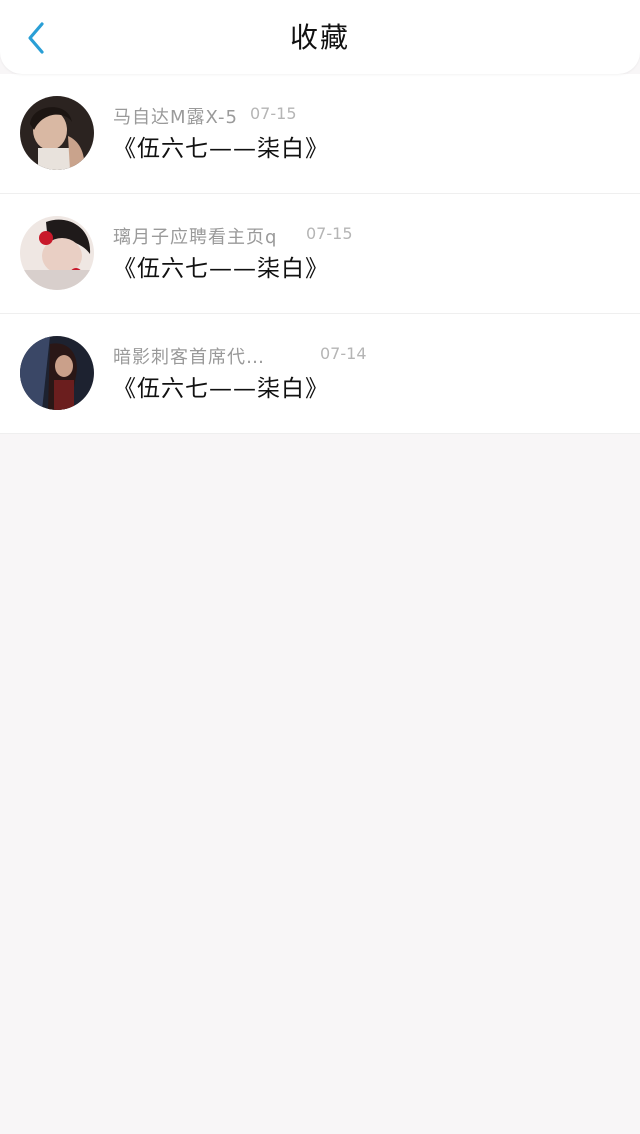 The width and height of the screenshot is (640, 1134). I want to click on user-name: 璃月子应聘看主页q, so click(195, 236).